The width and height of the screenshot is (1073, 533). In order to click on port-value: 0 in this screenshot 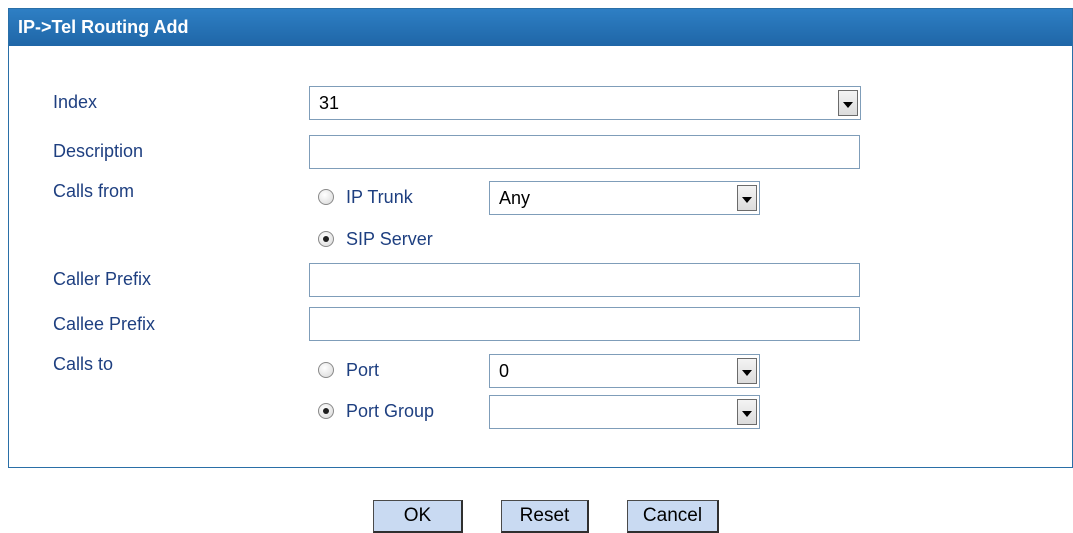, I will do `click(504, 371)`.